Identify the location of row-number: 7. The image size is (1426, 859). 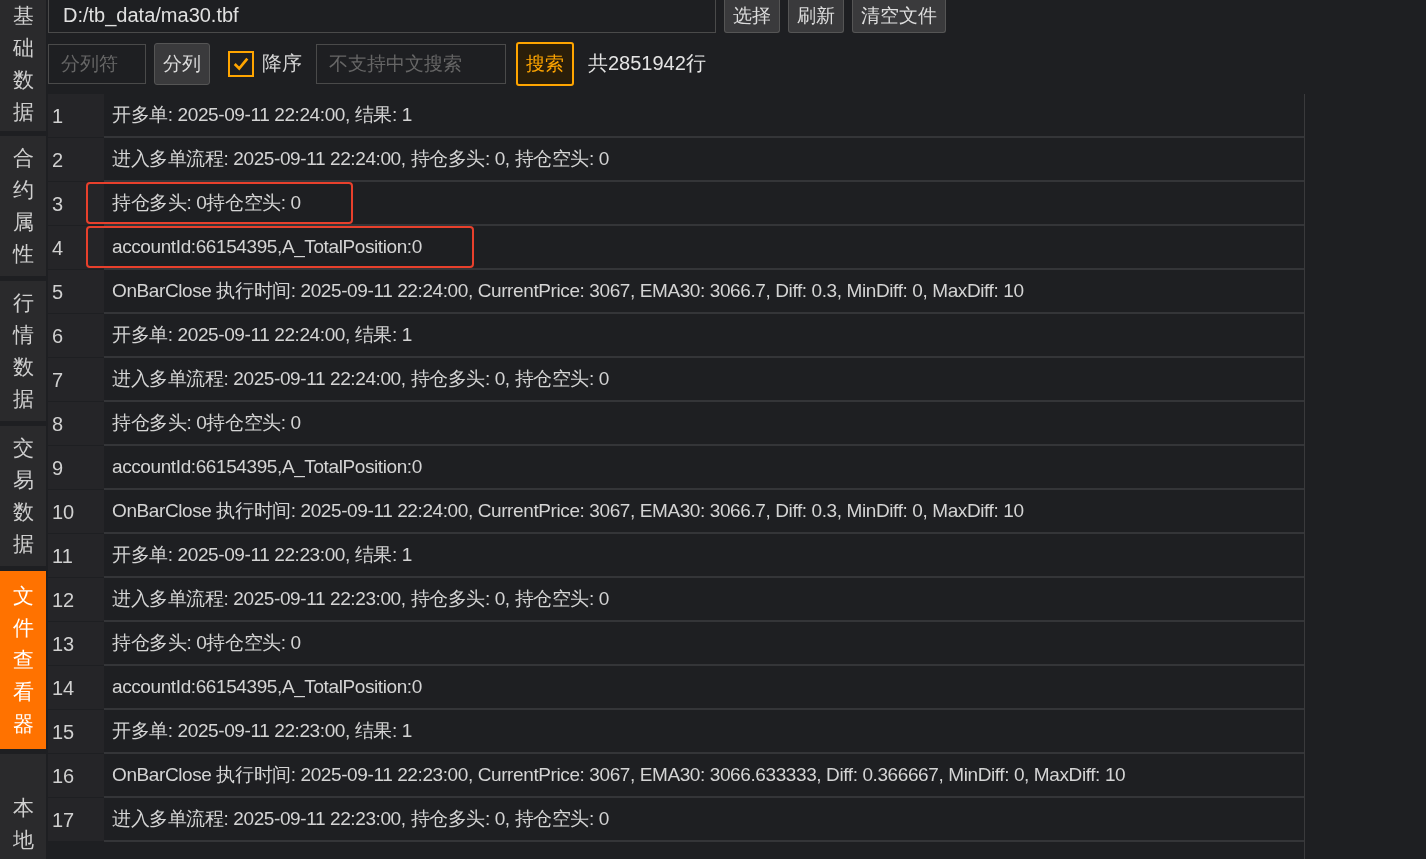
(76, 380).